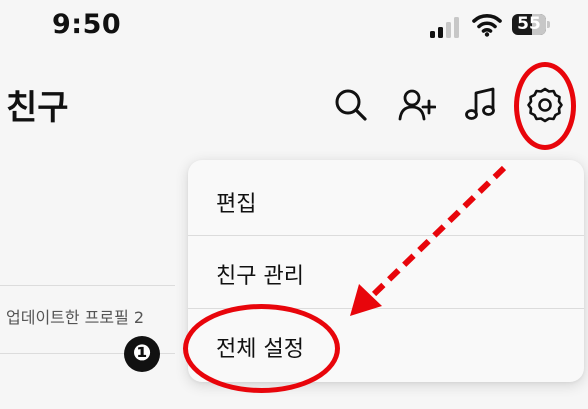  Describe the element at coordinates (37, 108) in the screenshot. I see `page-title: 친구` at that location.